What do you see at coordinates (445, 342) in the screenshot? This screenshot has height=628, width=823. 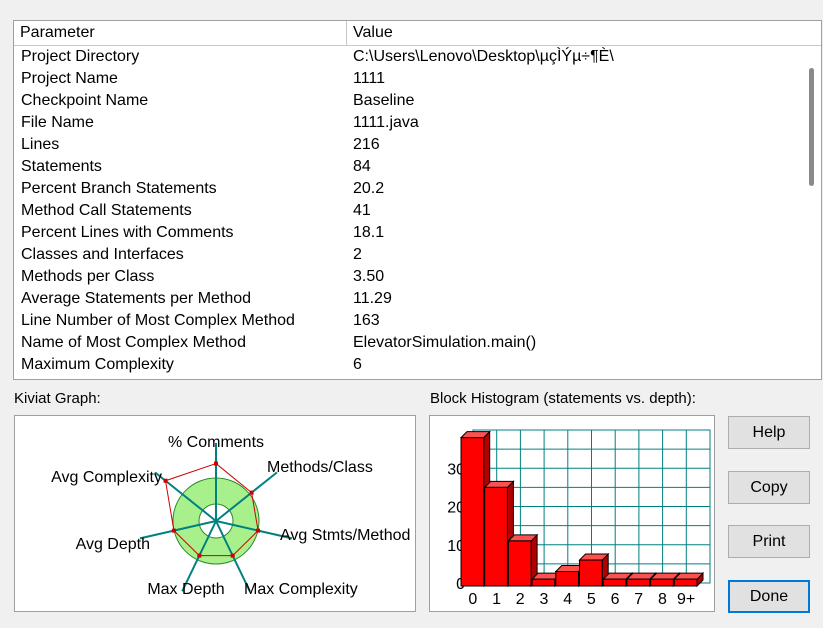 I see `value-cell: ElevatorSimulation.main()` at bounding box center [445, 342].